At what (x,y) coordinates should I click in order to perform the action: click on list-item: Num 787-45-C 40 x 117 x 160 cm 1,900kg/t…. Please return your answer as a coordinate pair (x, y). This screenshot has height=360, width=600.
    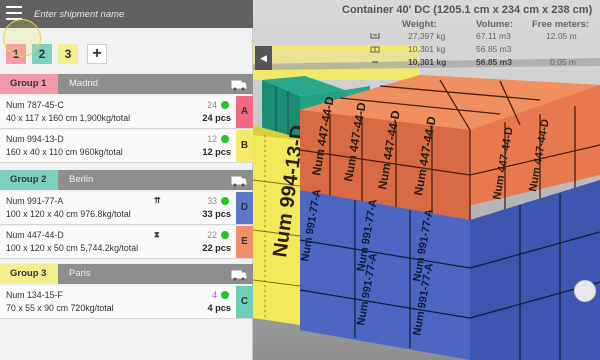
    Looking at the image, I should click on (126, 112).